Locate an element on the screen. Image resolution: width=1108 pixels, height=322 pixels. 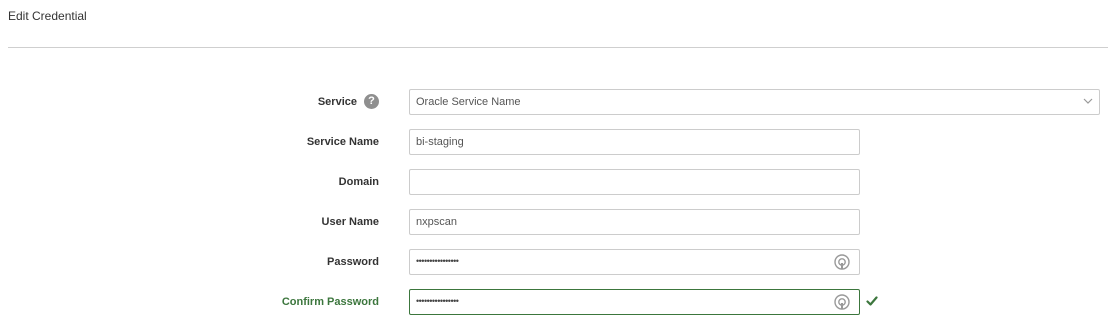
user-name-field-wrapper is located at coordinates (634, 222).